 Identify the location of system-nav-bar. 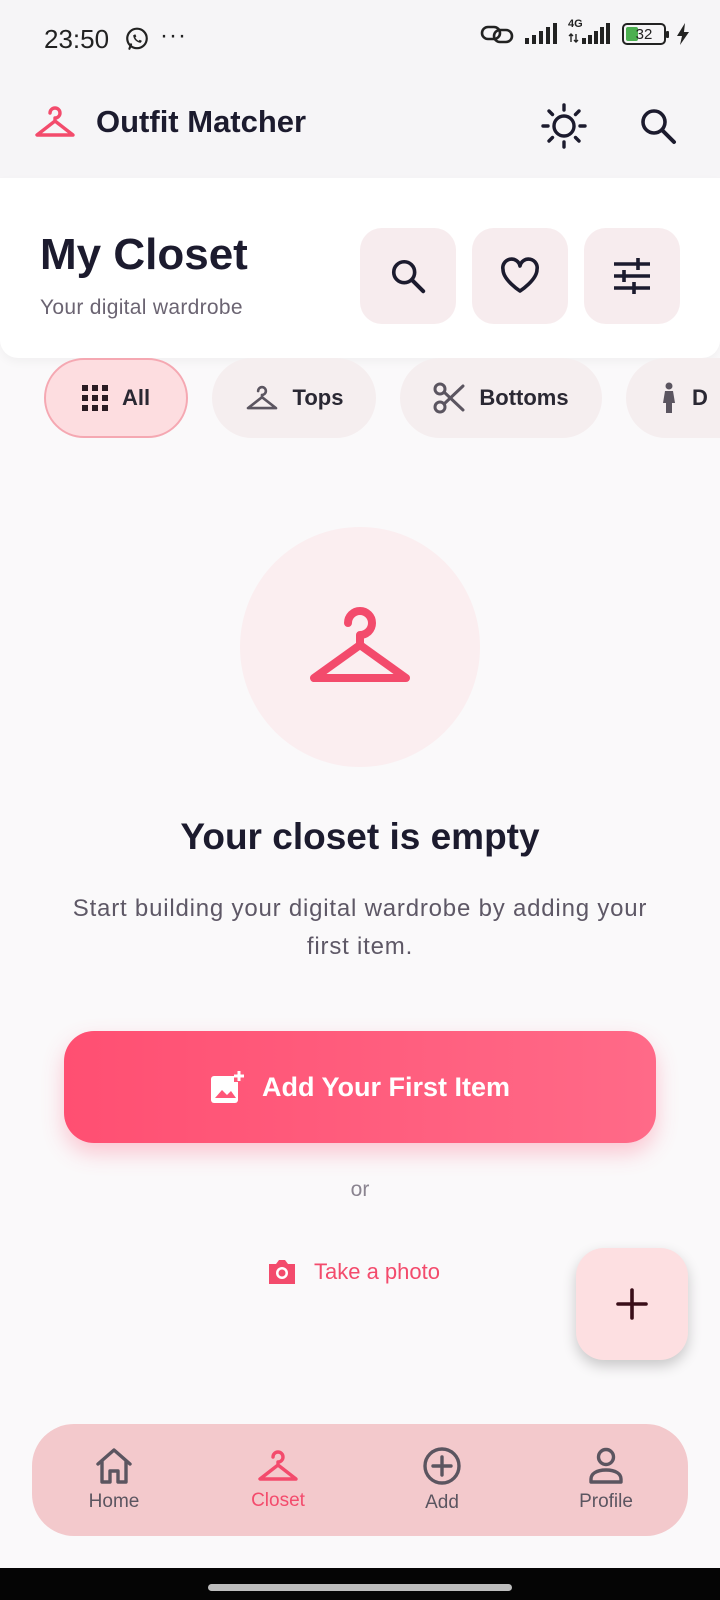
(360, 1584).